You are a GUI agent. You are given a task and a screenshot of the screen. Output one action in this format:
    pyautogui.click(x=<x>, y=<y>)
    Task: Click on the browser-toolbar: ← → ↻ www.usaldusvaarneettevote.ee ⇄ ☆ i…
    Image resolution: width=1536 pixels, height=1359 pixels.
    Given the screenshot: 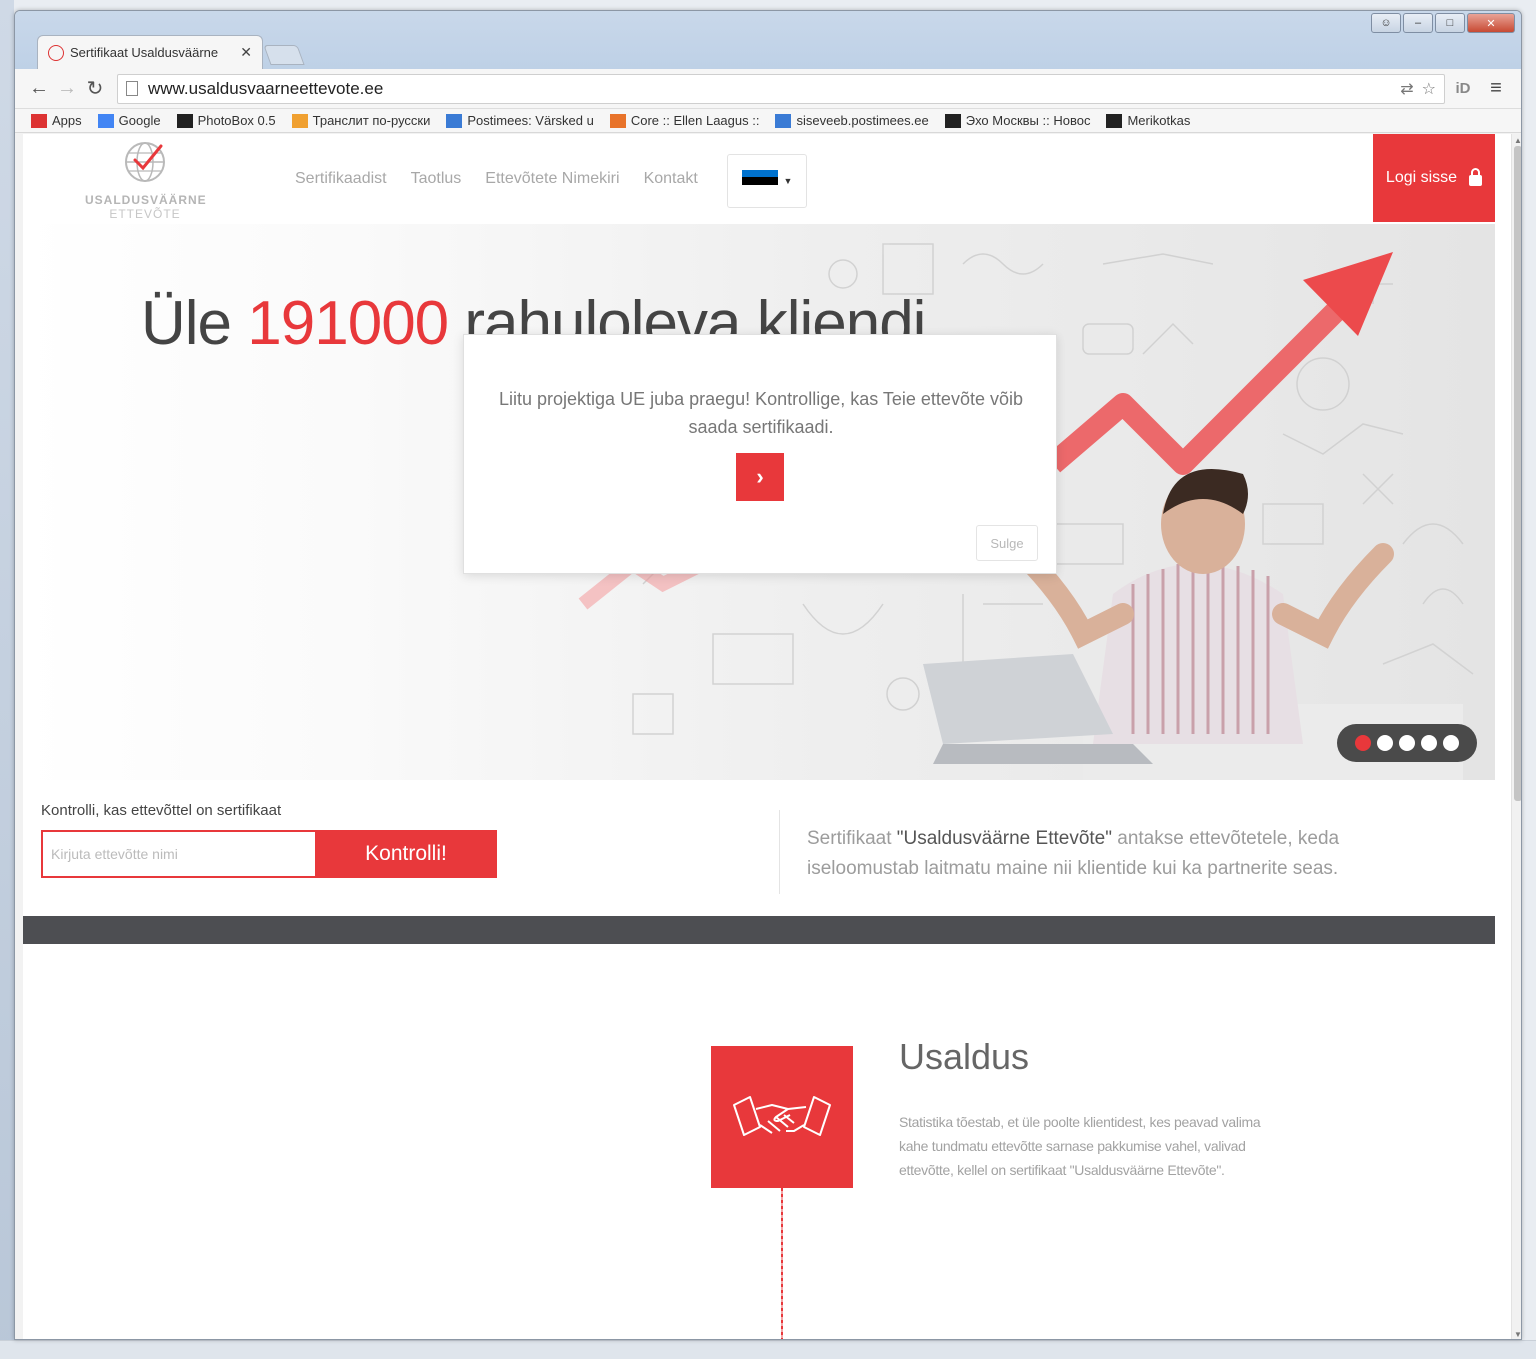 What is the action you would take?
    pyautogui.click(x=768, y=89)
    